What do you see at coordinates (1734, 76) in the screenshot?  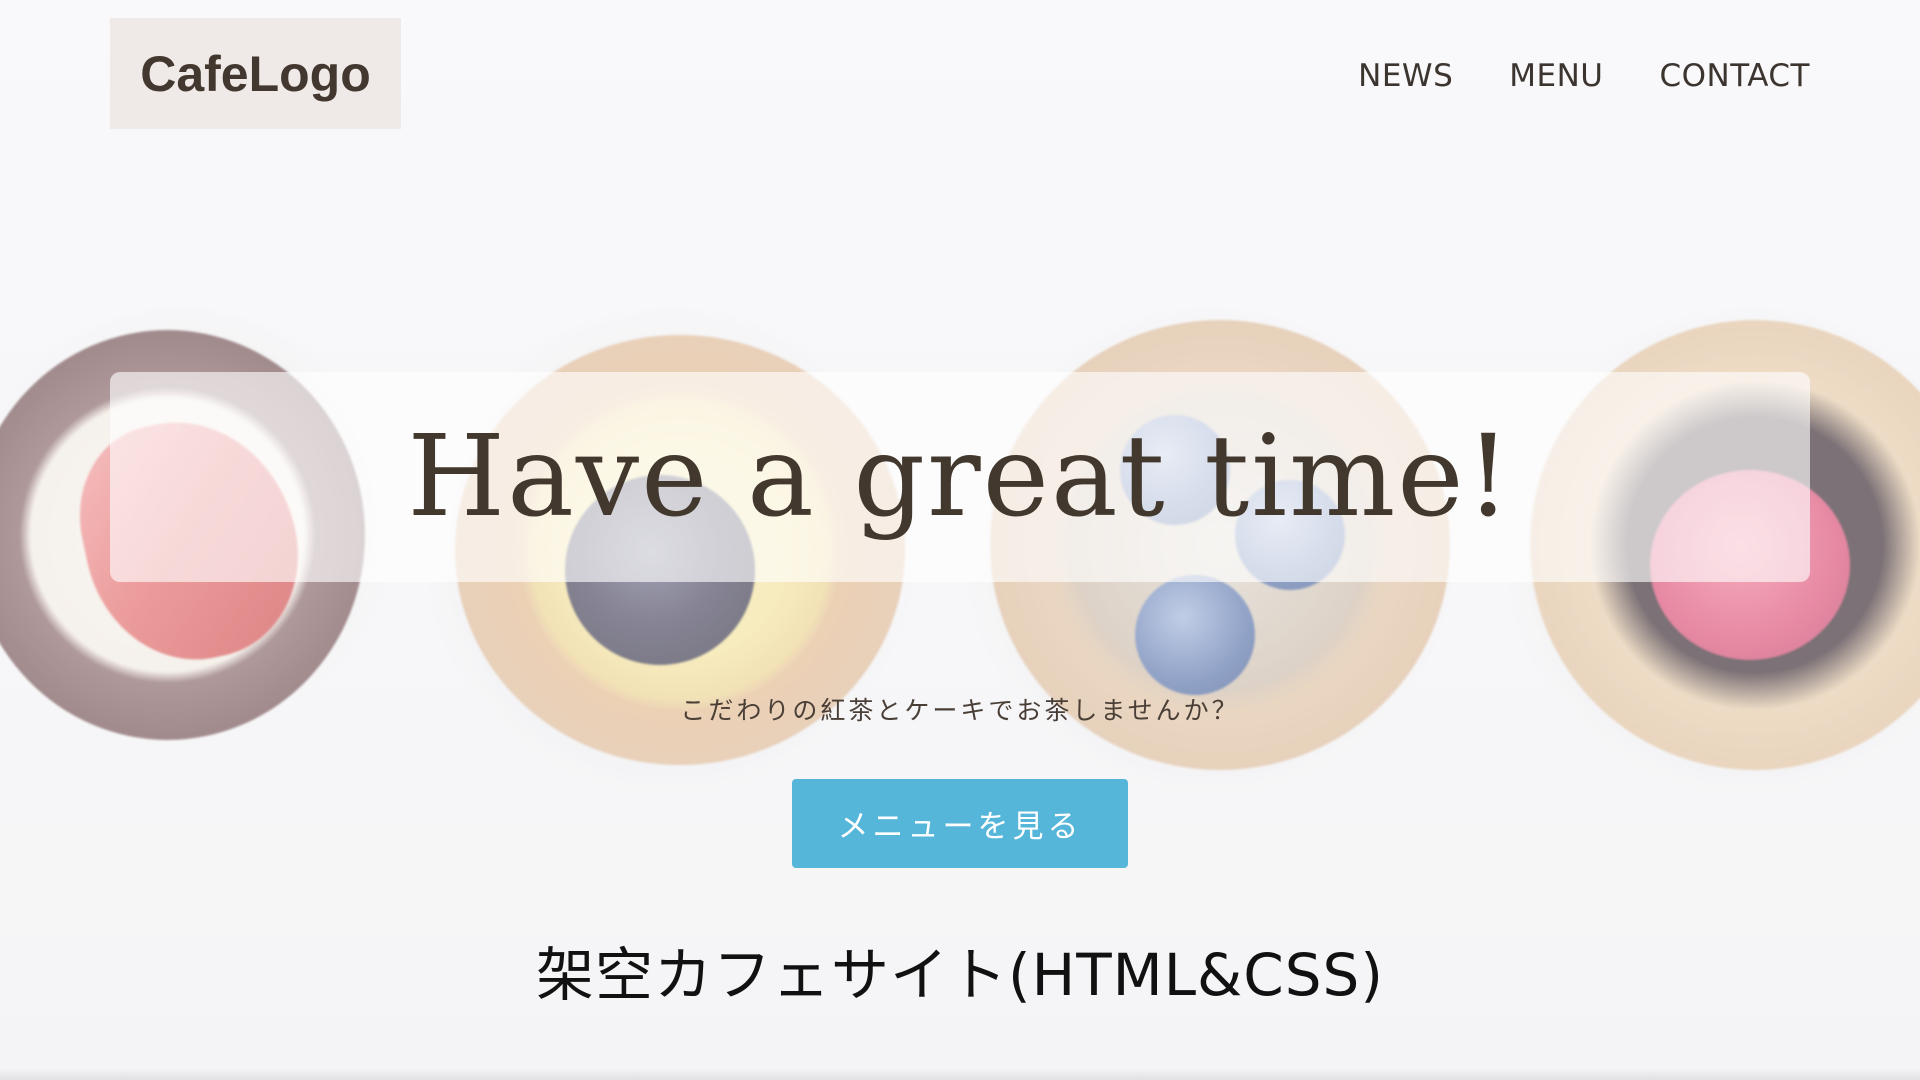 I see `nav-link-contact: CONTACT` at bounding box center [1734, 76].